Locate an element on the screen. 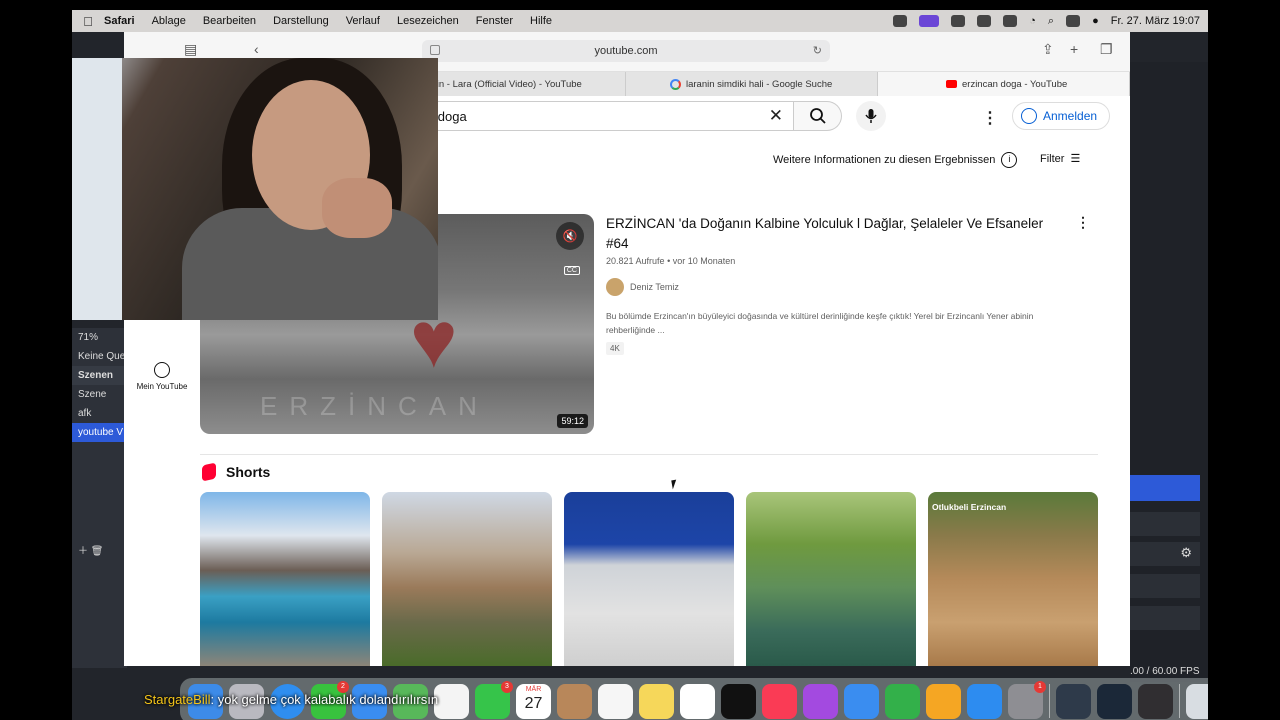  obs-status-icon is located at coordinates (900, 21).